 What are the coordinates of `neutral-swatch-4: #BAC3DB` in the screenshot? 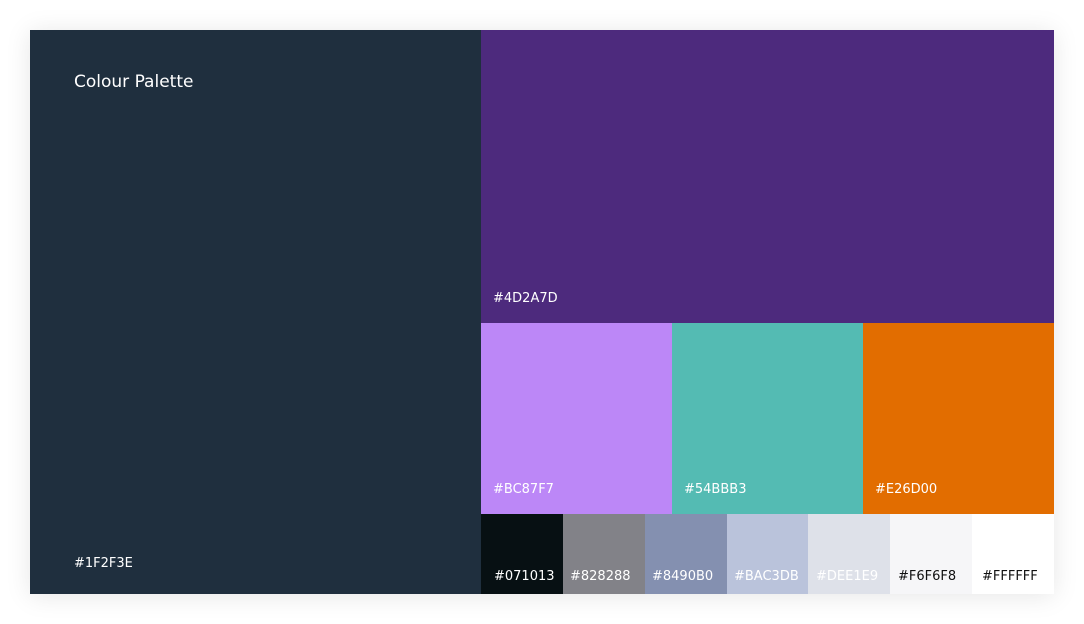 It's located at (767, 554).